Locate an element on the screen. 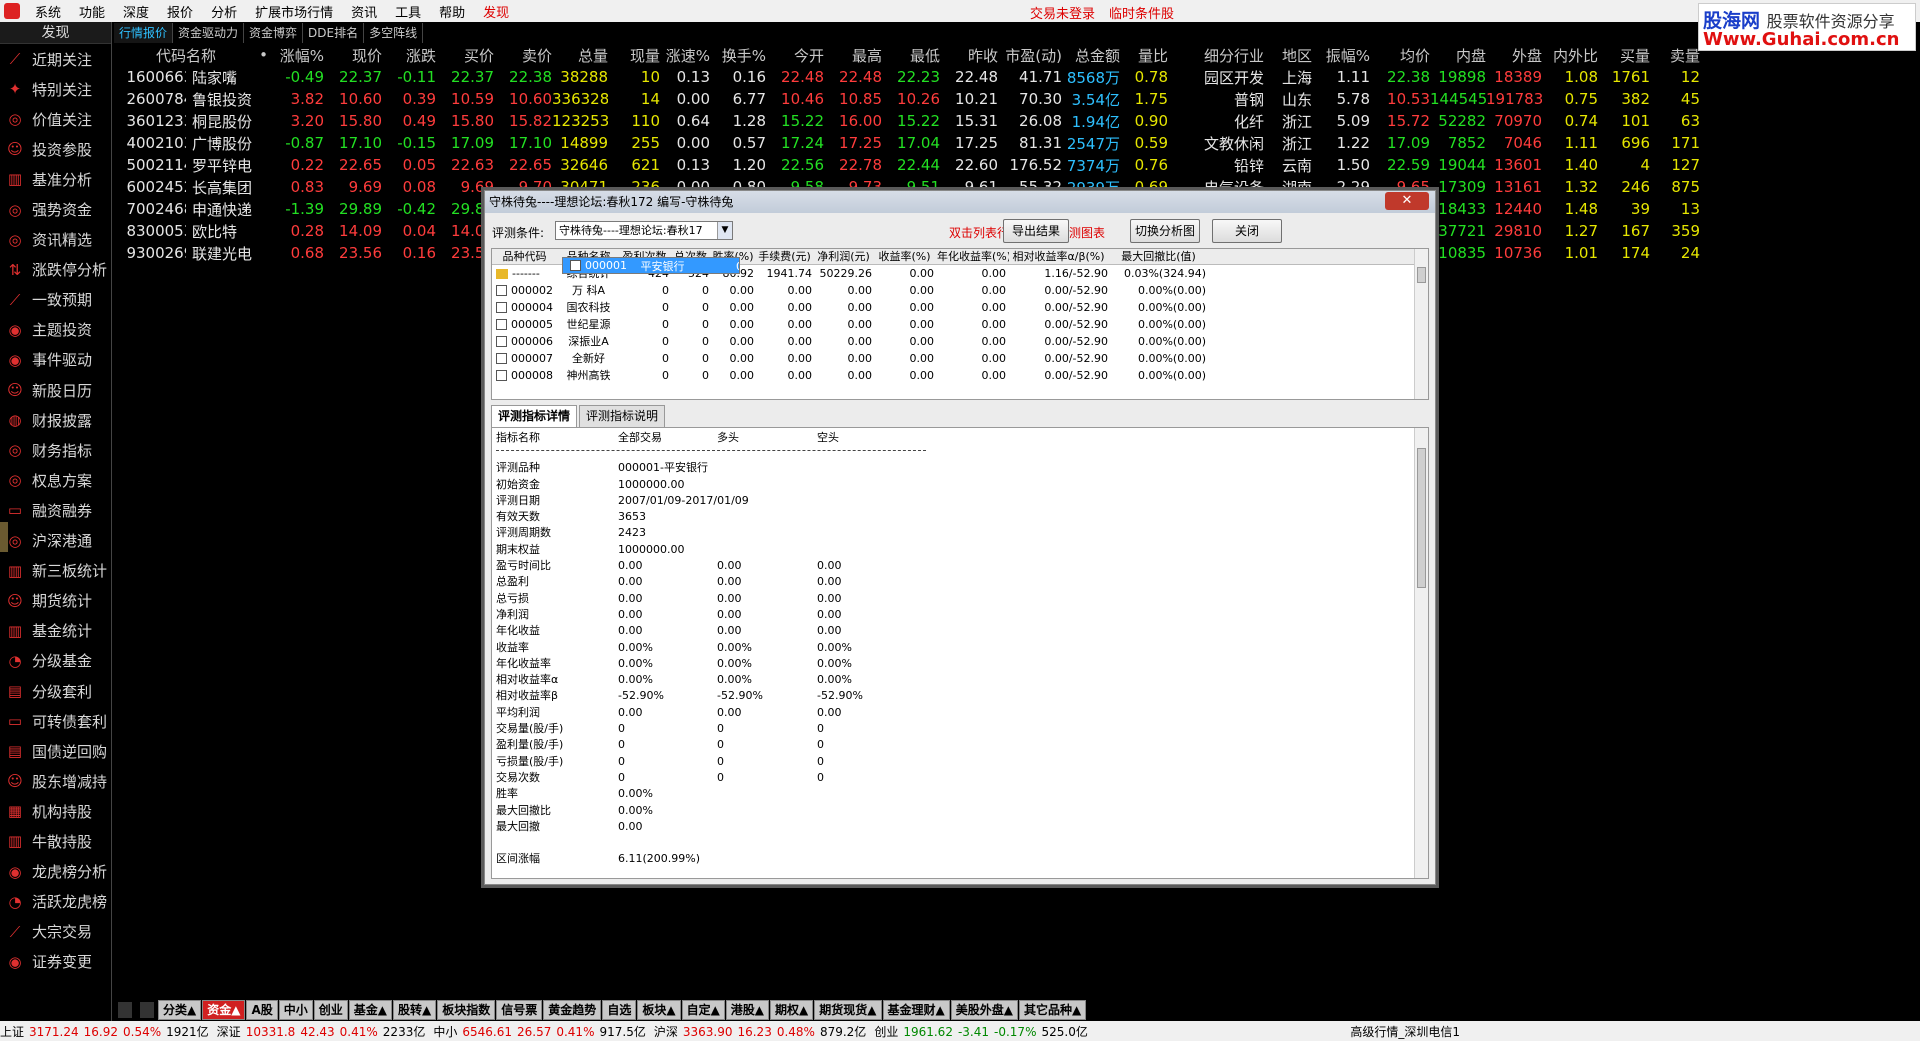  sidebar-item: ⟋ 一致预期 is located at coordinates (55, 300).